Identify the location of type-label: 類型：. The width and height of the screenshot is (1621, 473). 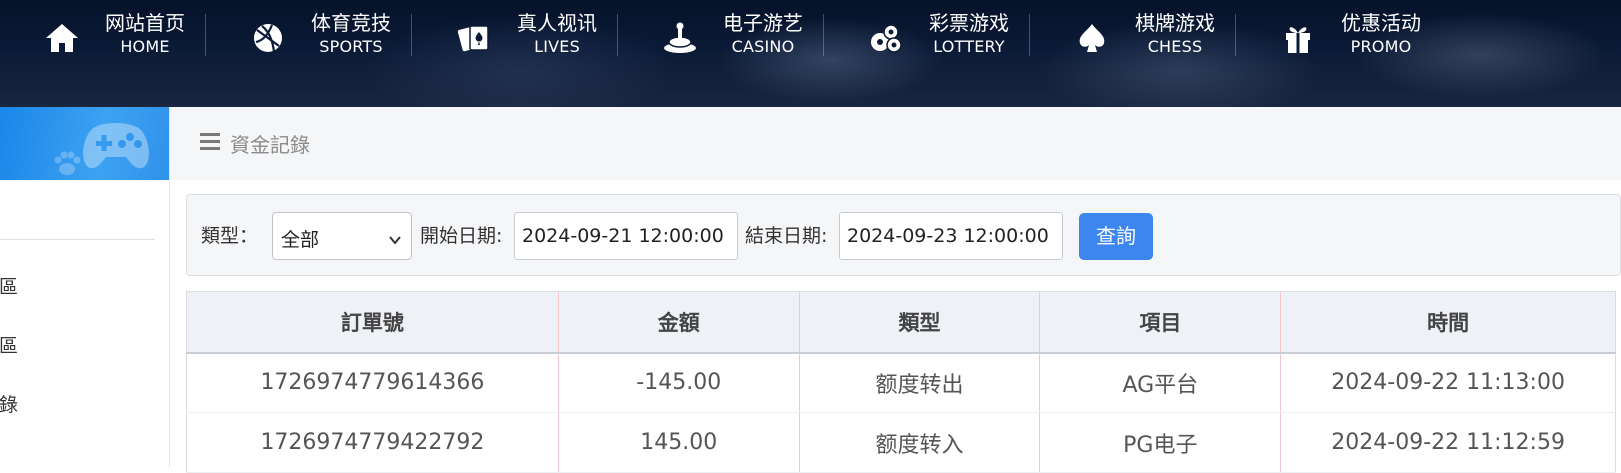
(230, 236).